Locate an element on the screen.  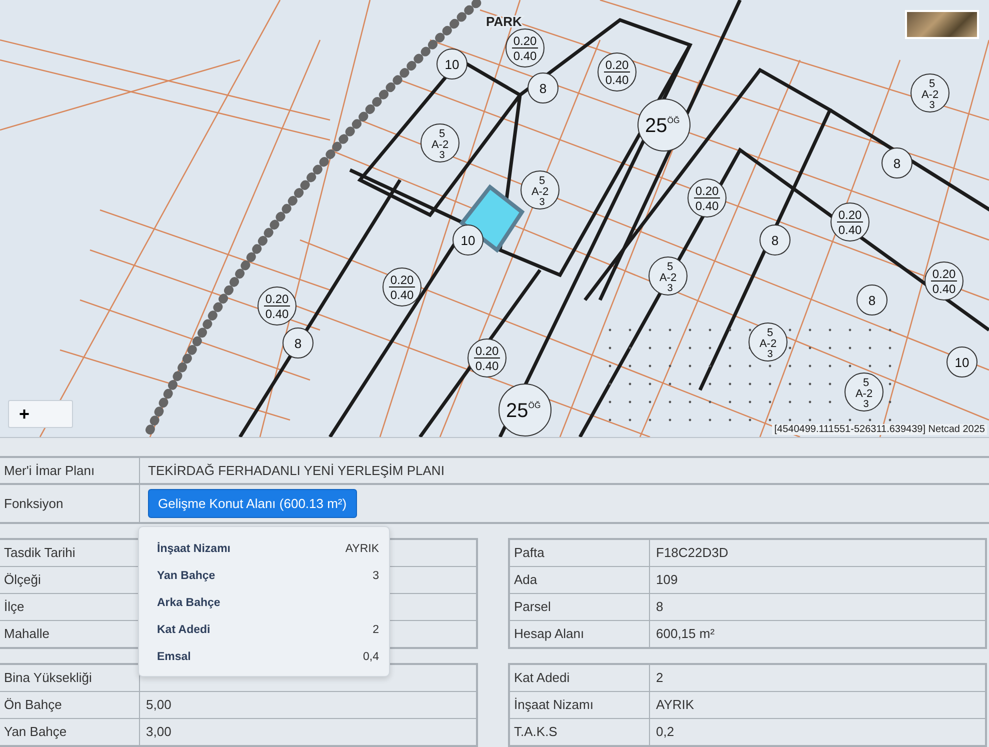
field-value: AYRIK is located at coordinates (675, 704).